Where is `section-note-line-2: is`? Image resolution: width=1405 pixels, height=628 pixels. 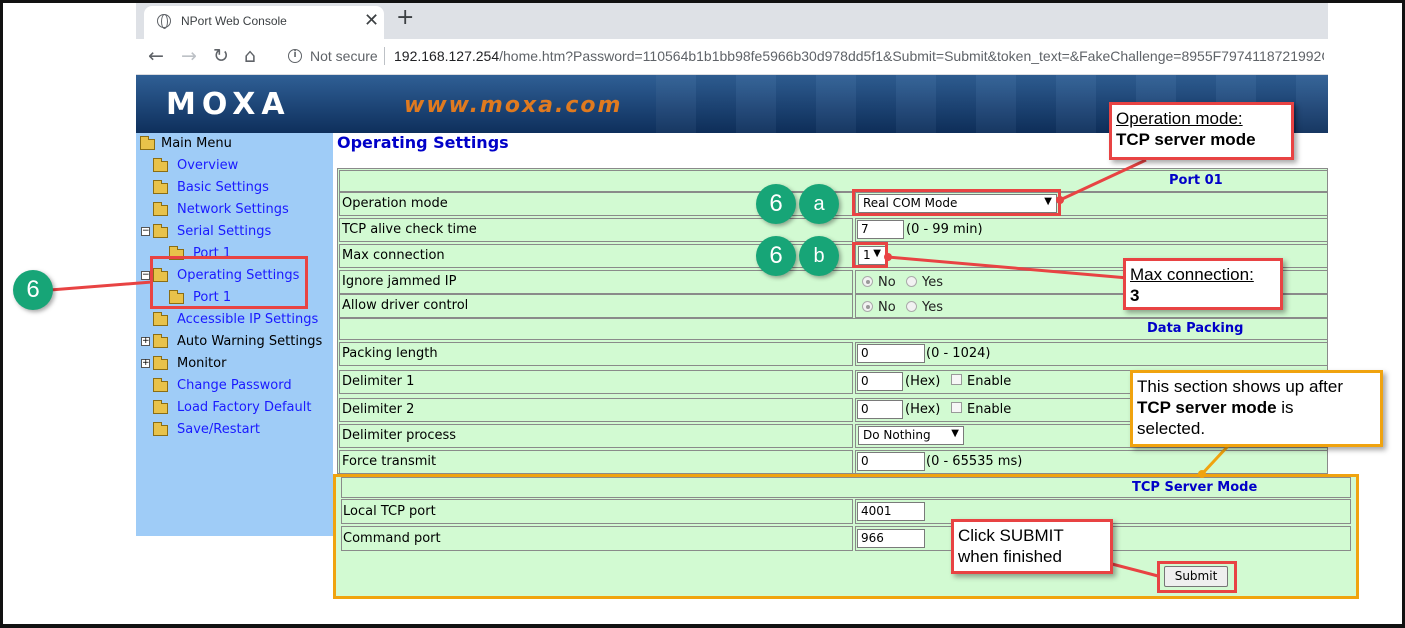 section-note-line-2: is is located at coordinates (1285, 407).